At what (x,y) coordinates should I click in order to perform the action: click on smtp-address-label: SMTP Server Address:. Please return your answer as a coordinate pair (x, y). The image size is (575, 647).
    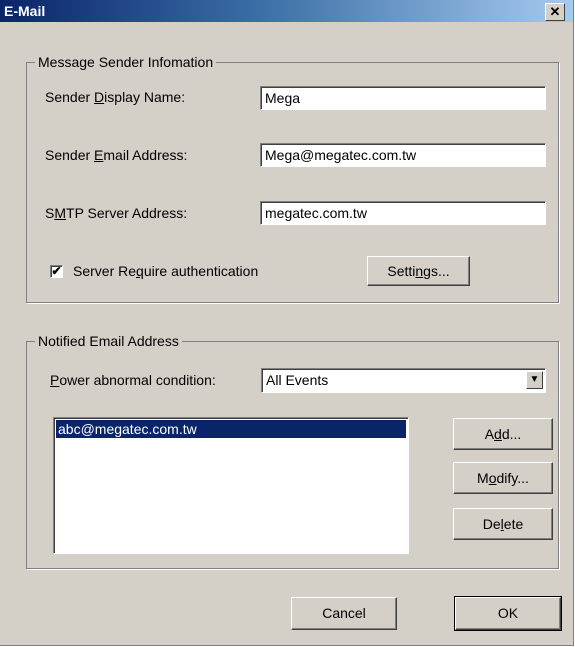
    Looking at the image, I should click on (116, 213).